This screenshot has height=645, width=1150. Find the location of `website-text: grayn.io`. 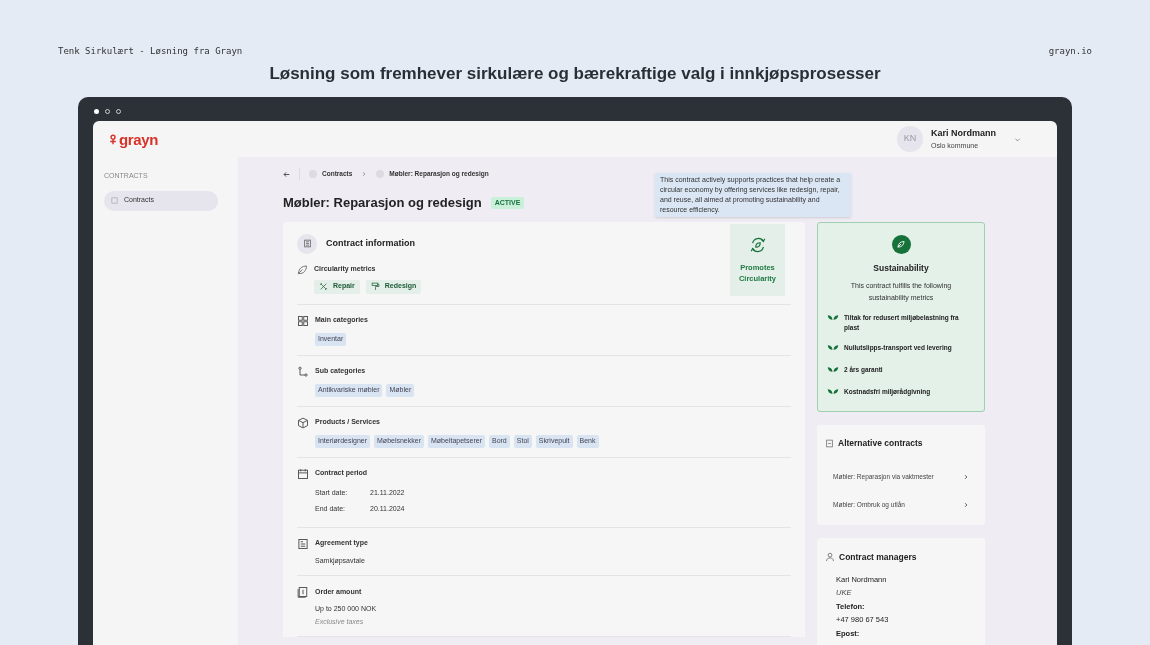

website-text: grayn.io is located at coordinates (1070, 51).